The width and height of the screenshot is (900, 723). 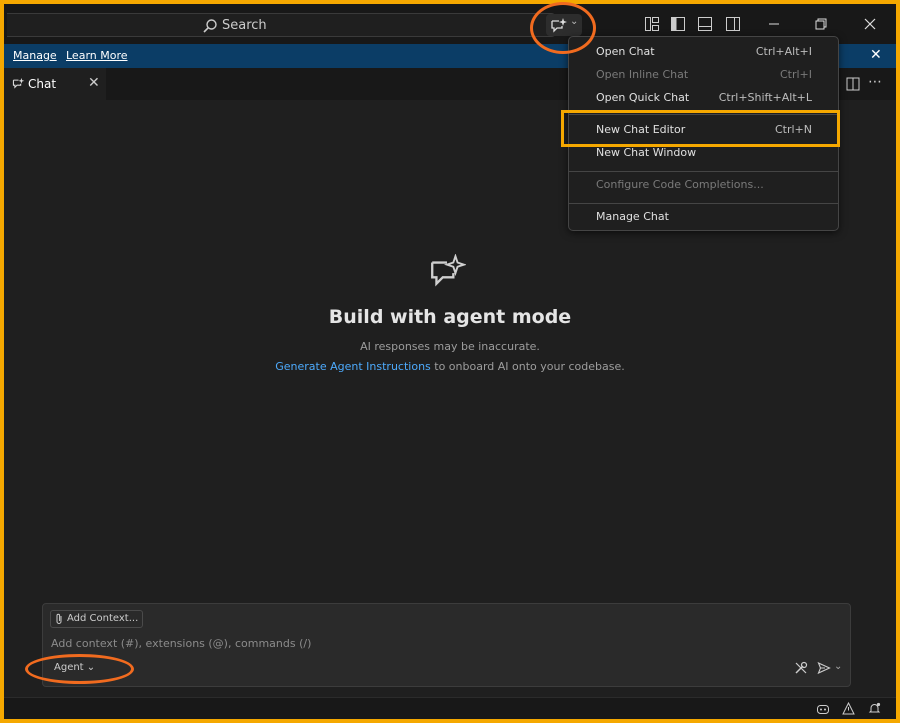 I want to click on instructions-text: to onboard AI onto your codebase., so click(x=527, y=366).